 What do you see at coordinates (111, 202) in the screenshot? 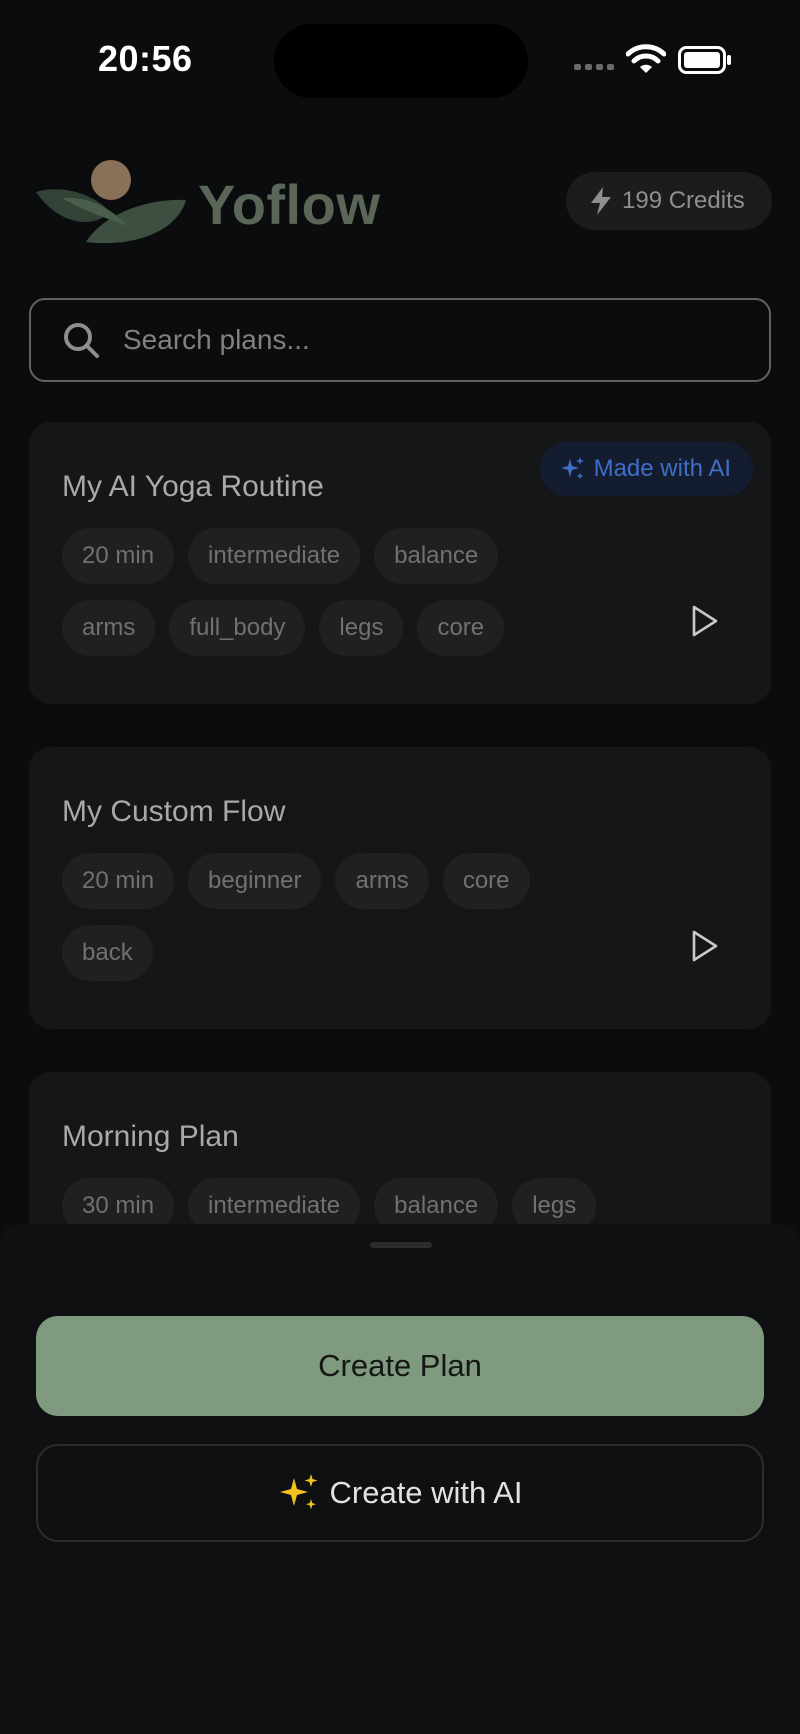
I see `yoflow-logo-icon` at bounding box center [111, 202].